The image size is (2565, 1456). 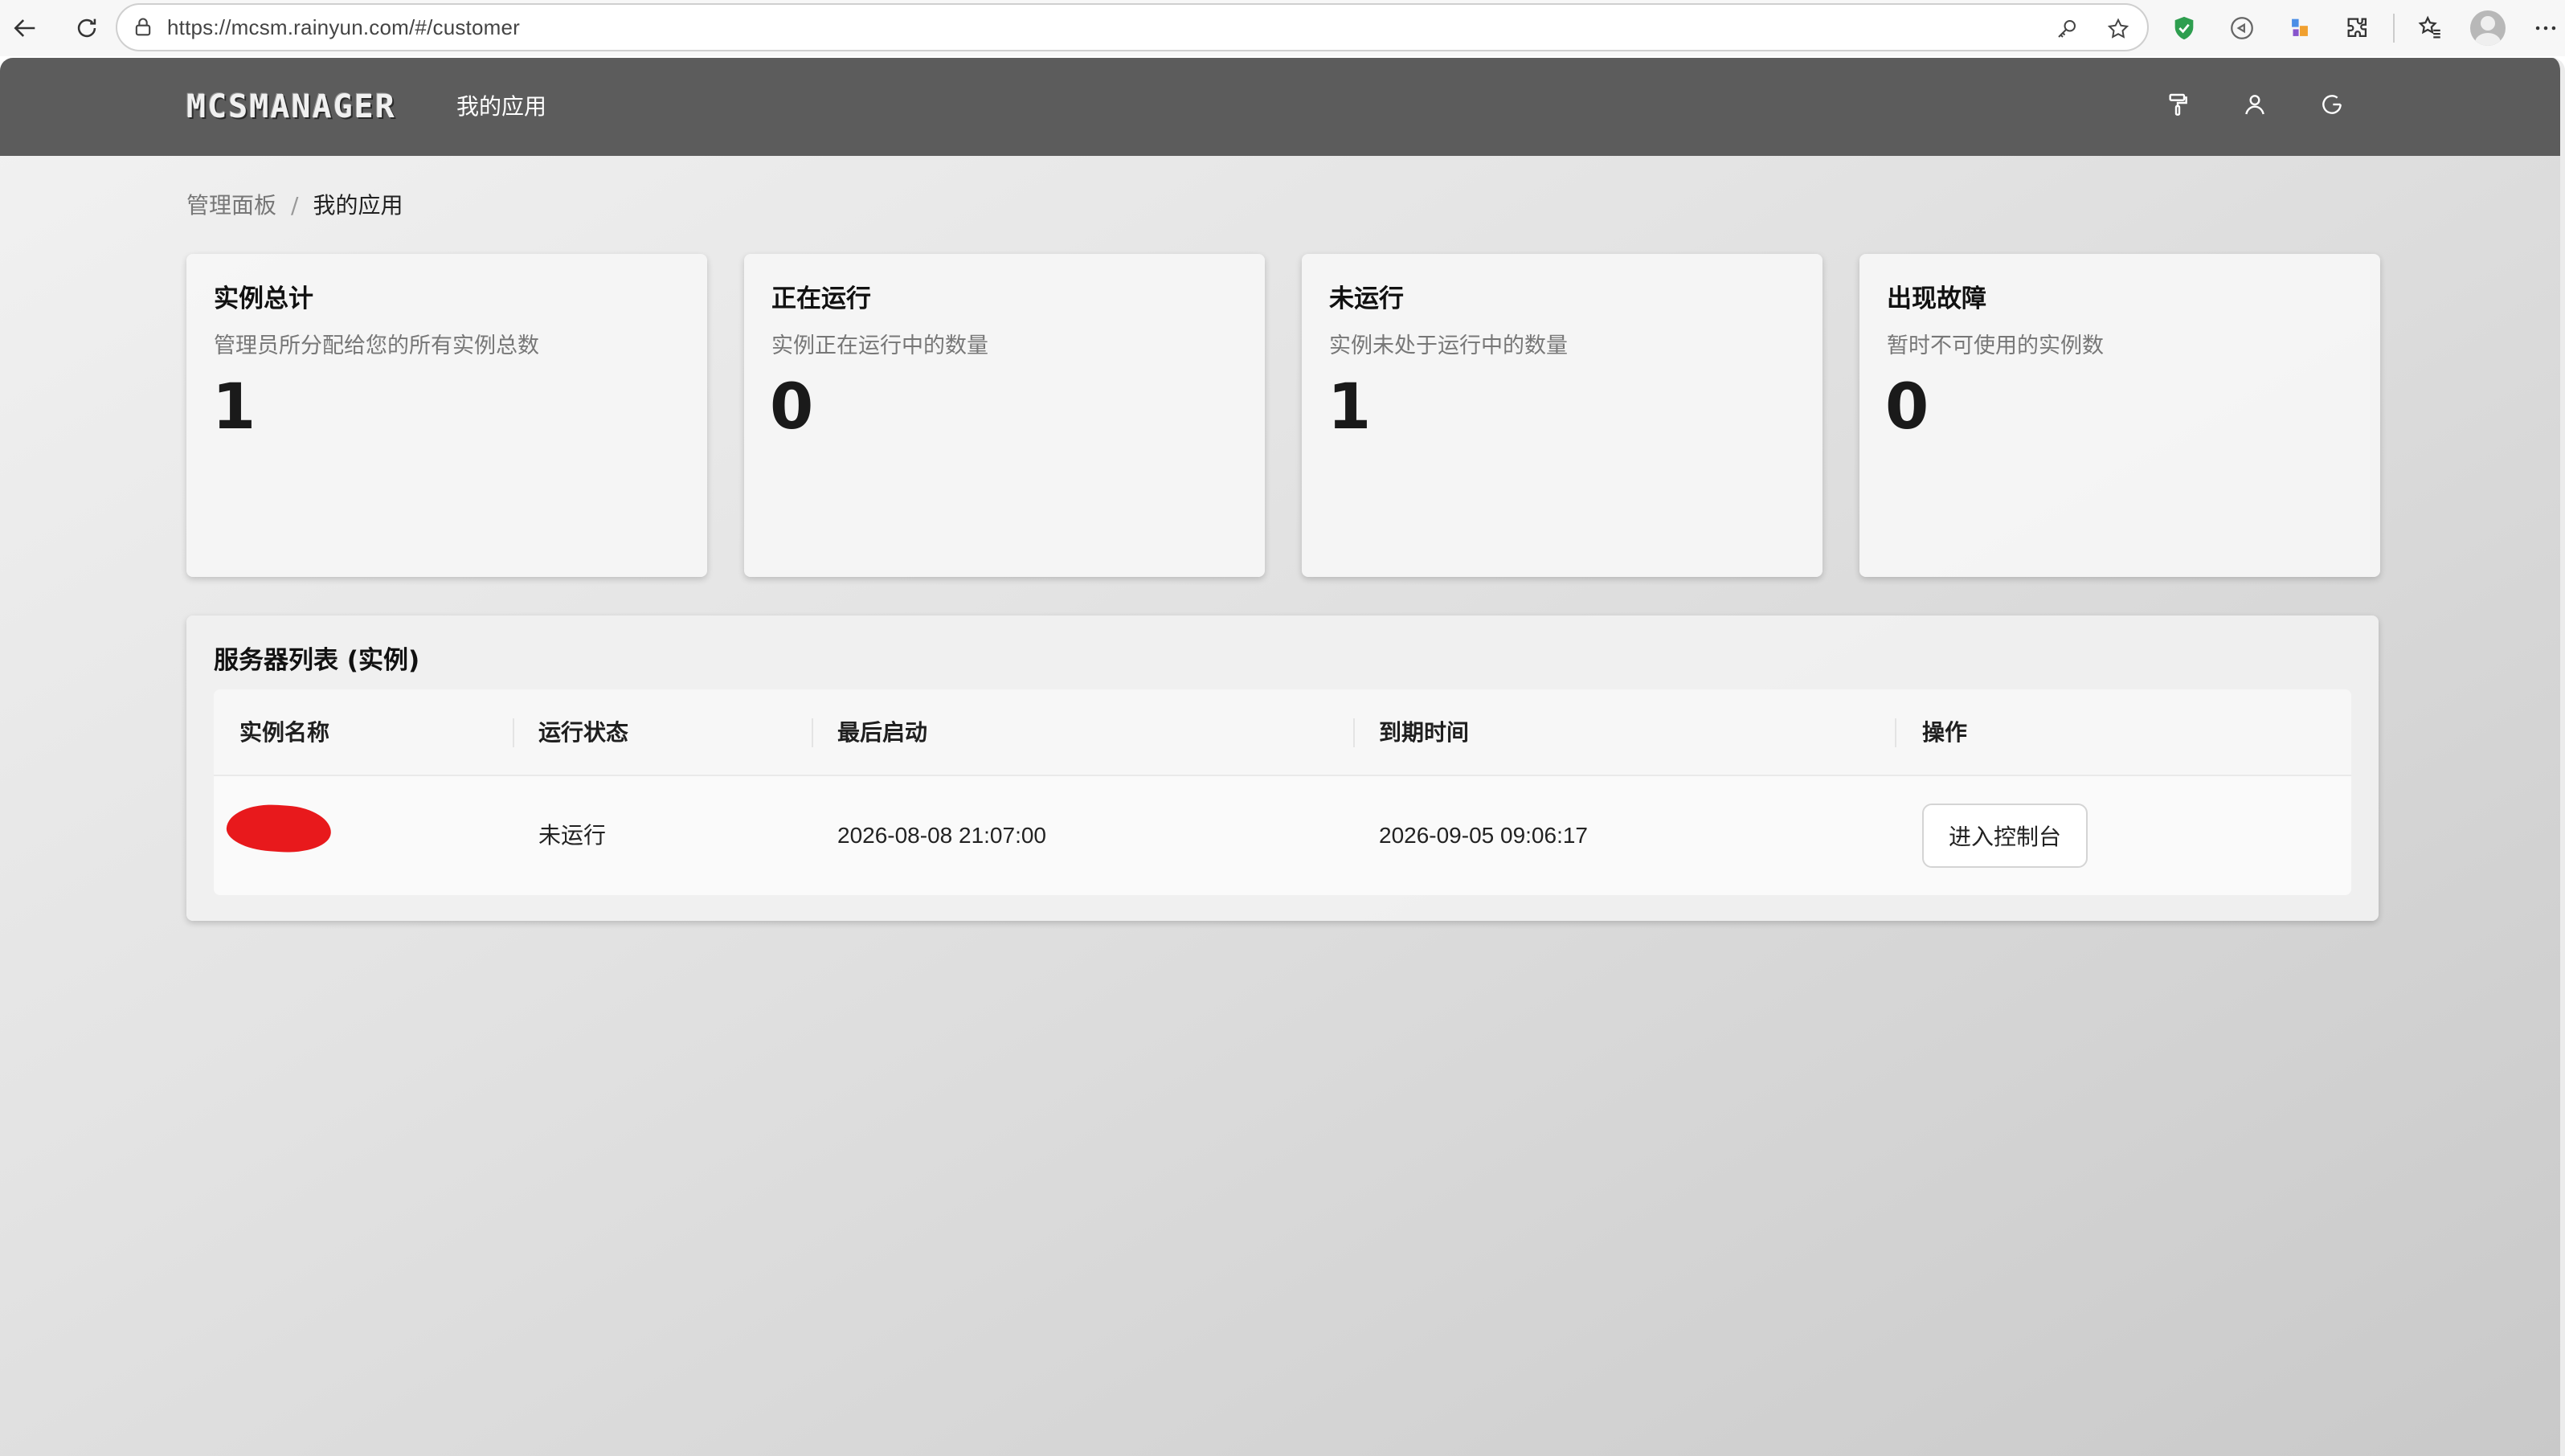 I want to click on user-icon, so click(x=2254, y=105).